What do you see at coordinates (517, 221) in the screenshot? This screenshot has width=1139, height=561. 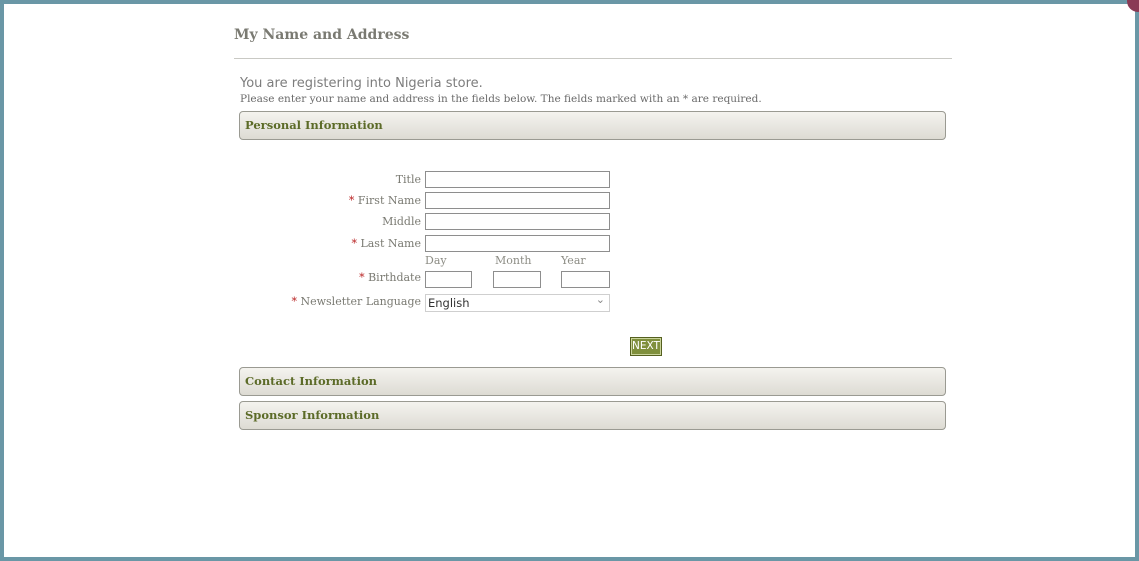 I see `middle-input` at bounding box center [517, 221].